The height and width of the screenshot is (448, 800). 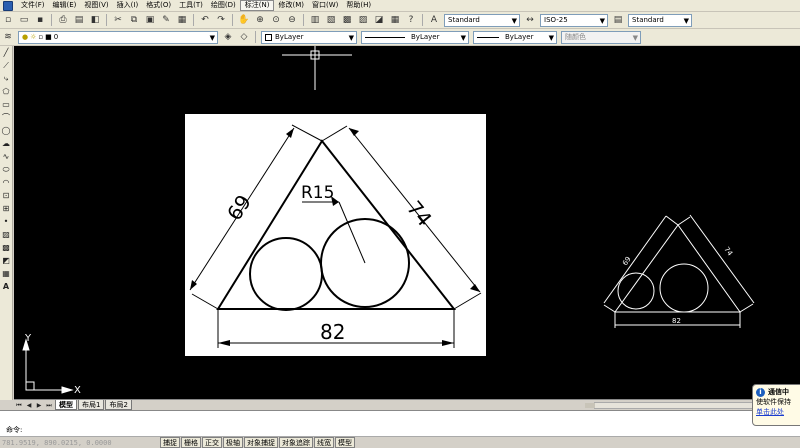 I want to click on polyline-icon: ⤷, so click(x=6, y=78).